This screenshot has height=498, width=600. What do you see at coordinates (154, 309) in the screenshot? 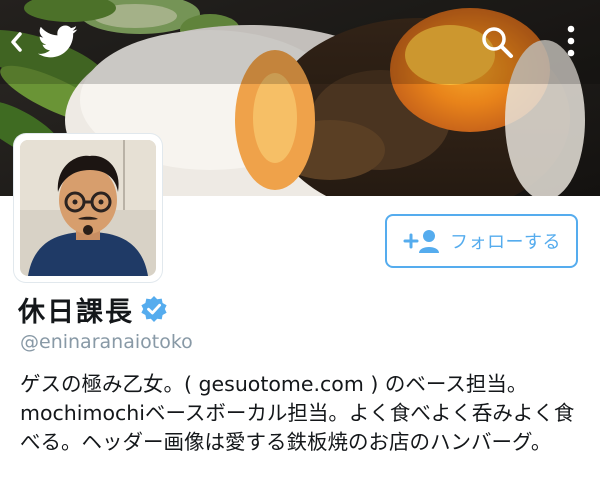
I see `verified-badge-icon` at bounding box center [154, 309].